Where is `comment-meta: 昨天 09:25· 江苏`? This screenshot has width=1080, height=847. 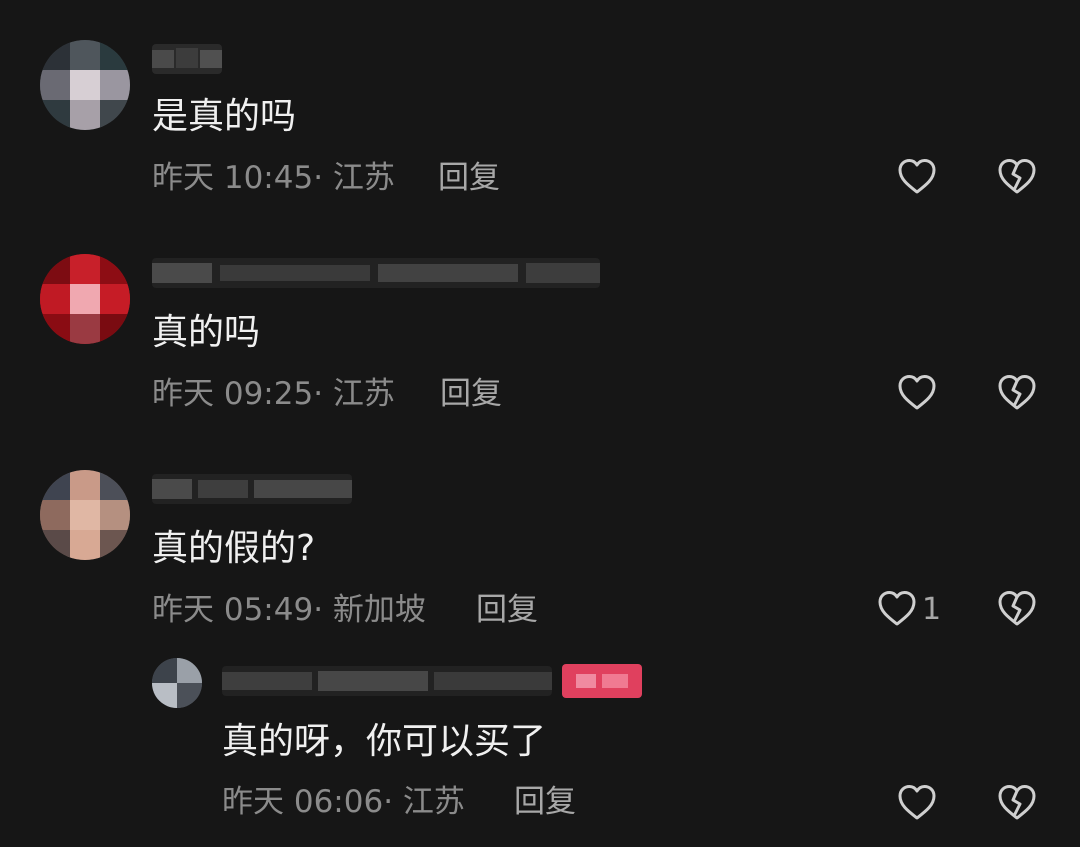
comment-meta: 昨天 09:25· 江苏 is located at coordinates (273, 394).